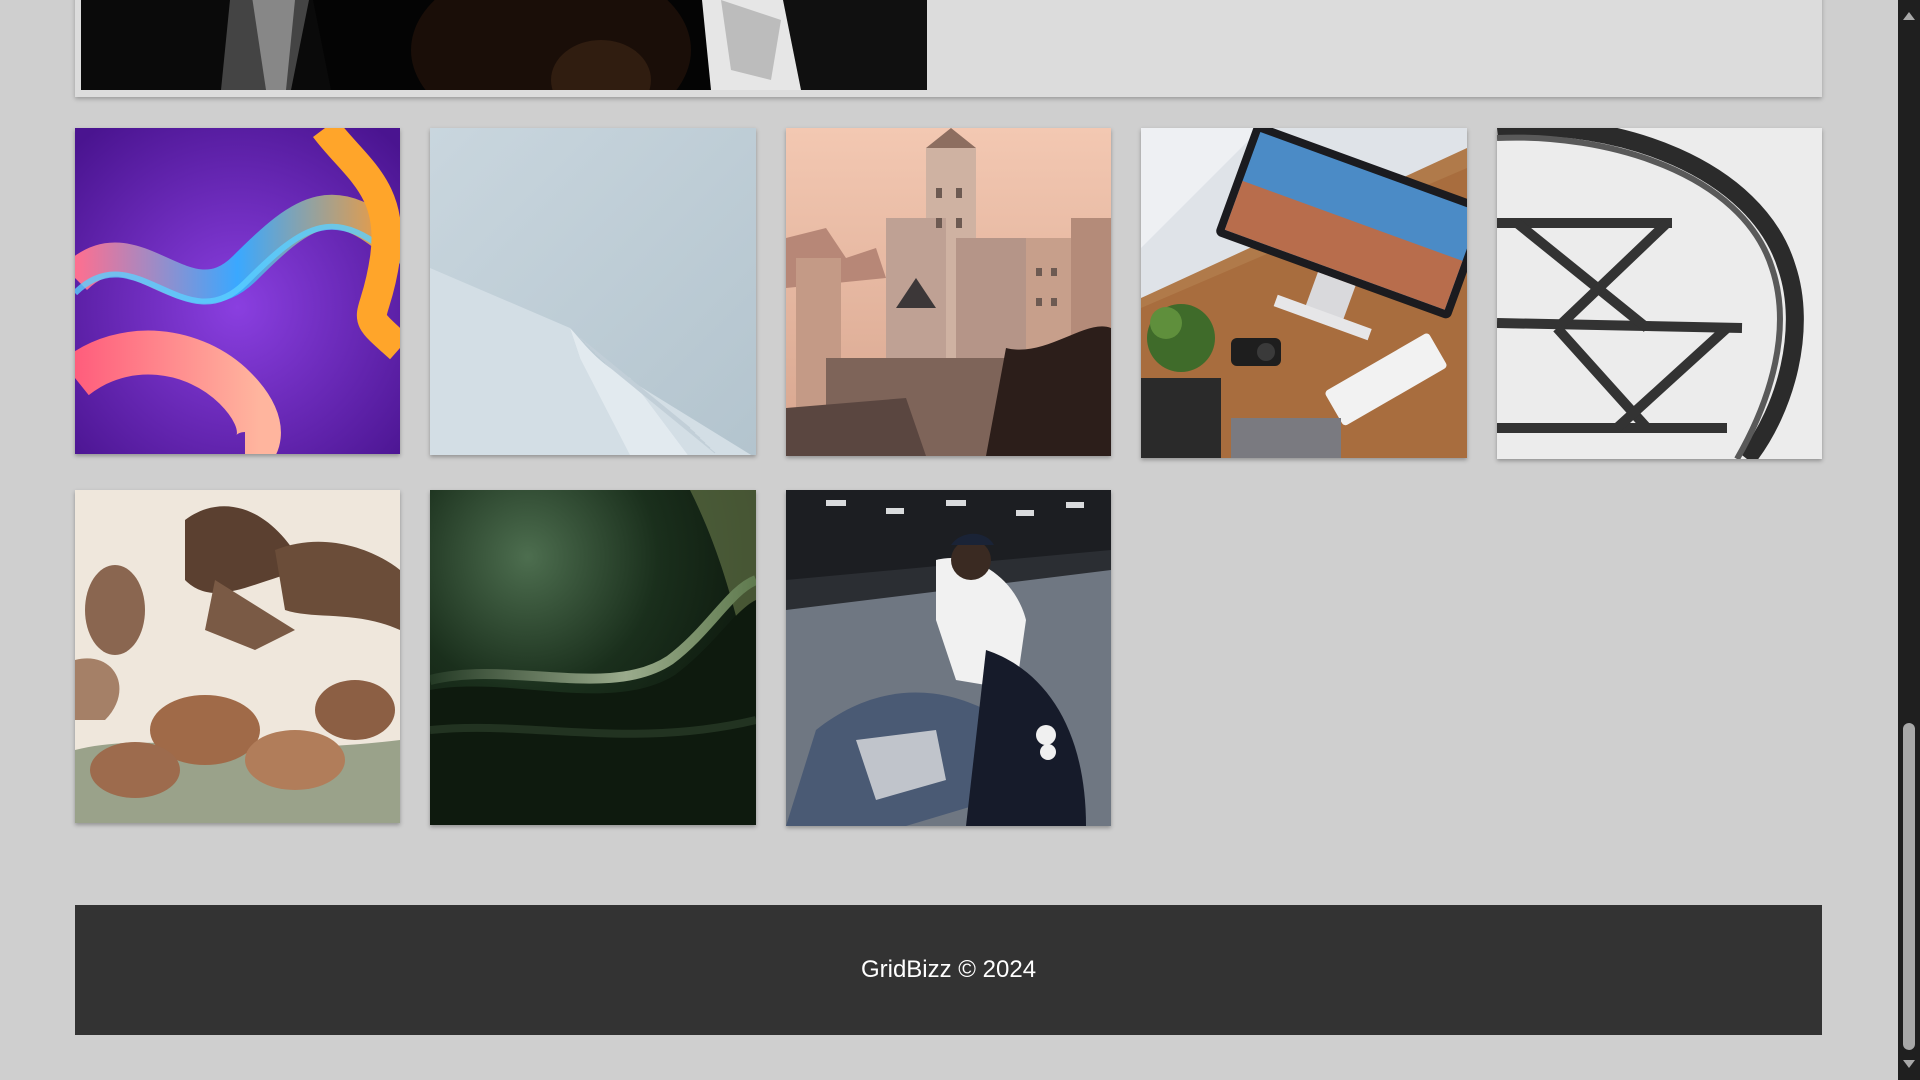 This screenshot has height=1080, width=1920. What do you see at coordinates (948, 48) in the screenshot?
I see `featured-card` at bounding box center [948, 48].